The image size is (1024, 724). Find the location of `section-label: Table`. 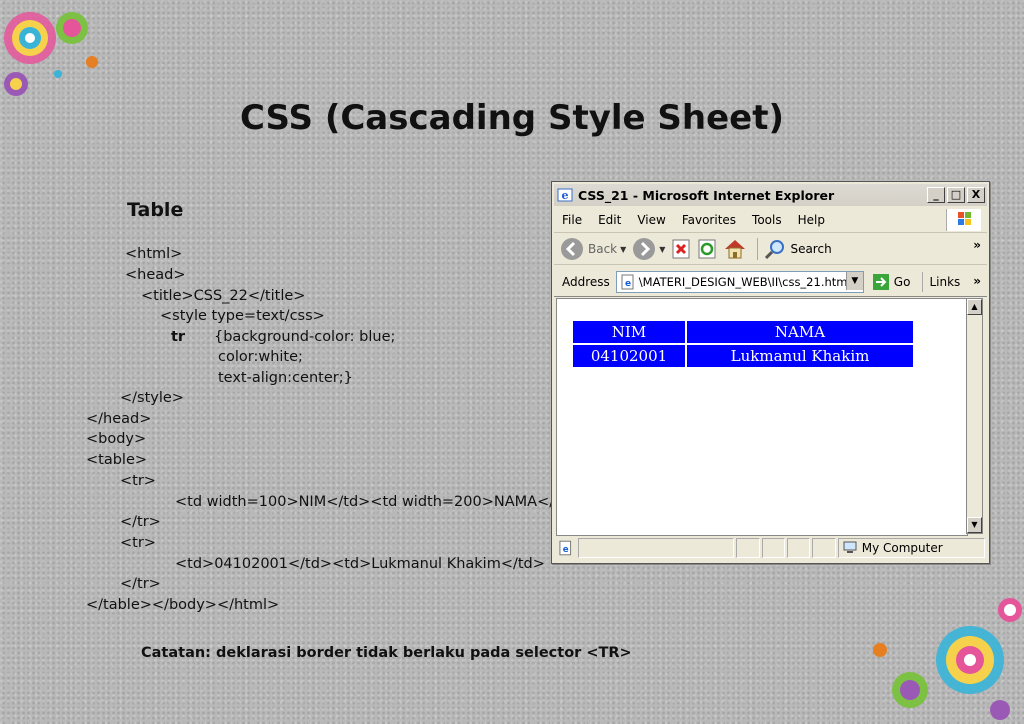

section-label: Table is located at coordinates (155, 210).